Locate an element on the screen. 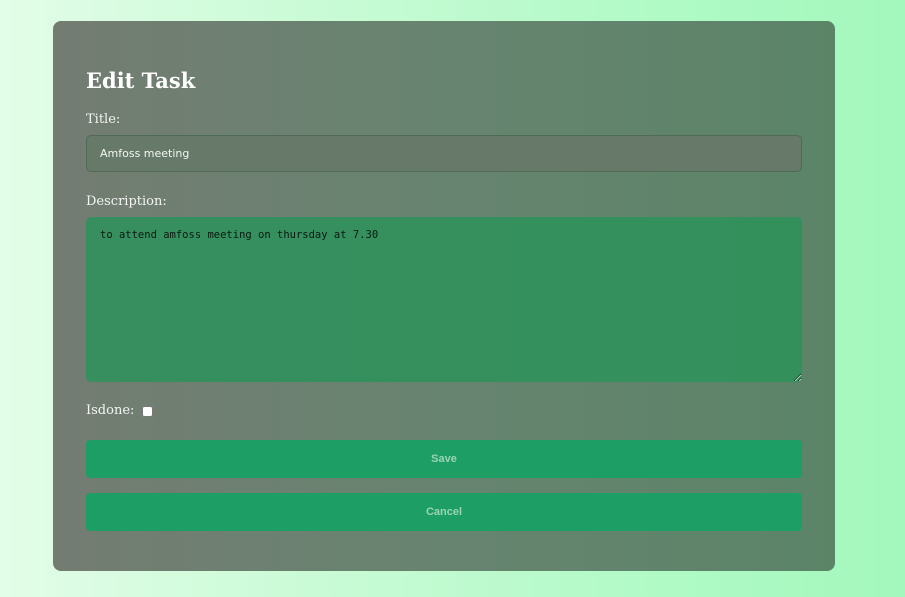 This screenshot has height=597, width=905. description-label: Description: is located at coordinates (126, 201).